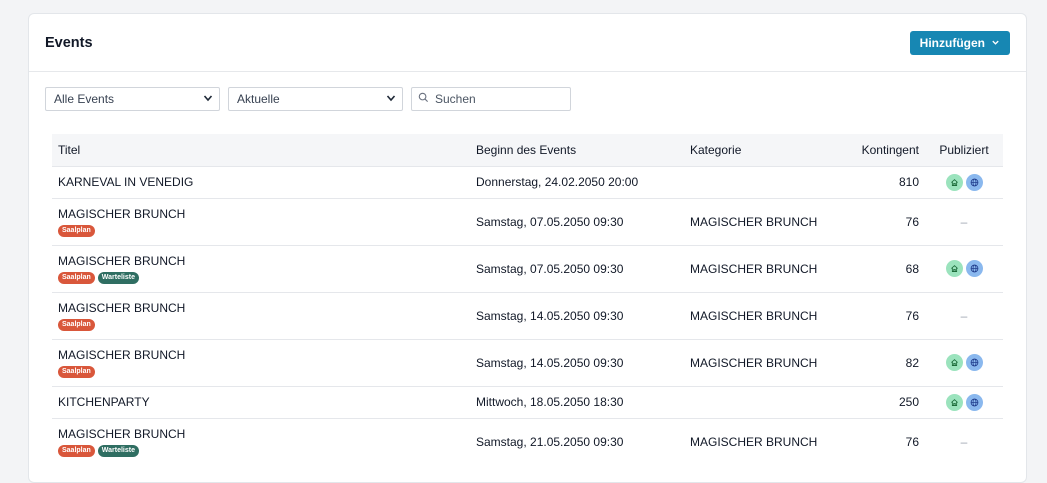 Image resolution: width=1047 pixels, height=483 pixels. I want to click on events-filter-value: Alle Events, so click(84, 99).